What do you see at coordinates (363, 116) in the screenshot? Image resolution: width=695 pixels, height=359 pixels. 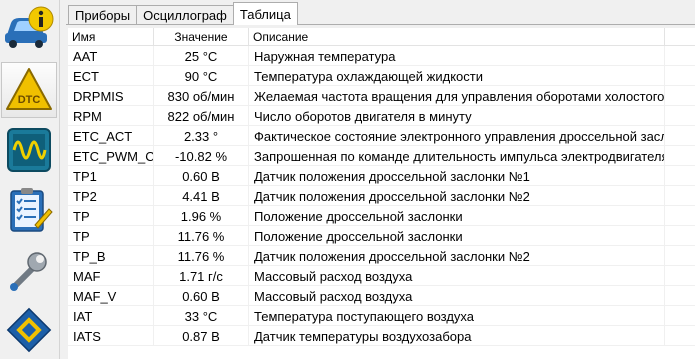 I see `param-description-cell-text: Число оборотов двигателя в минуту` at bounding box center [363, 116].